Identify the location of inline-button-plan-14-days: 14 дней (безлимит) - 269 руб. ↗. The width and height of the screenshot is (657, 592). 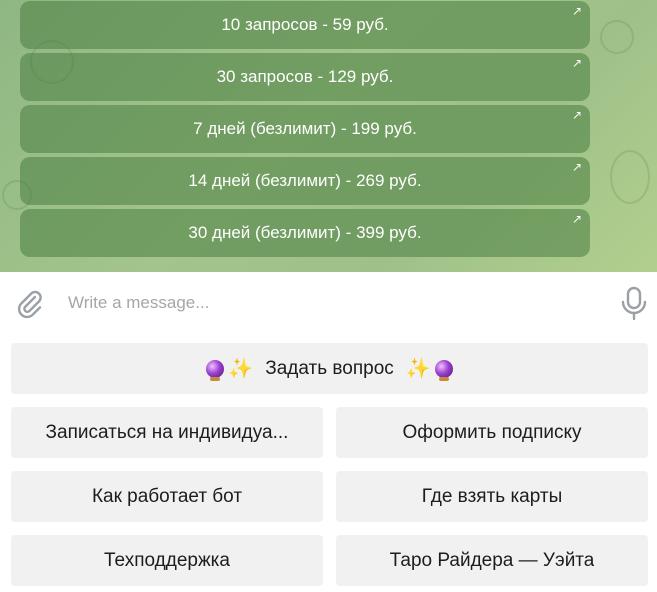
(305, 181).